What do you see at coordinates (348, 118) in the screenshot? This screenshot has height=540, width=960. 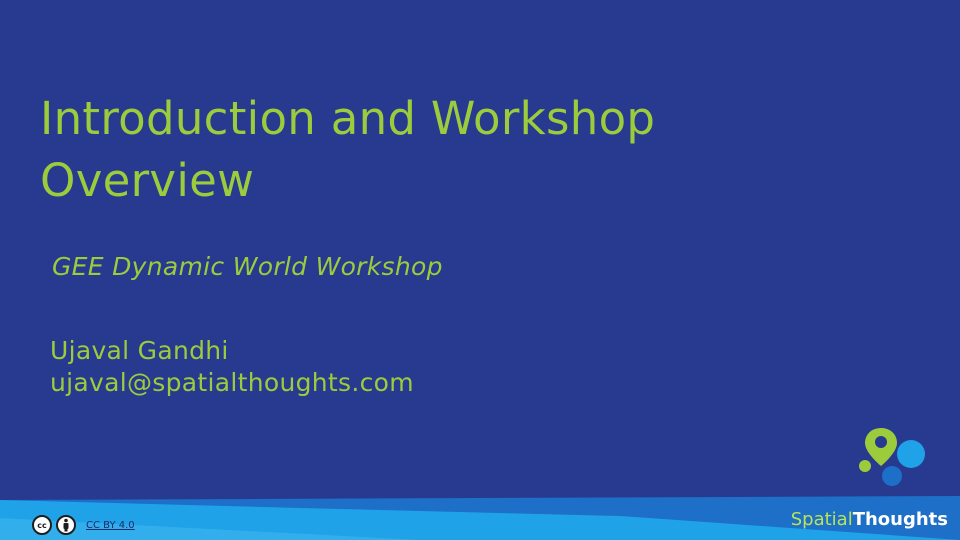 I see `slide-title-line-1: Introduction and Workshop` at bounding box center [348, 118].